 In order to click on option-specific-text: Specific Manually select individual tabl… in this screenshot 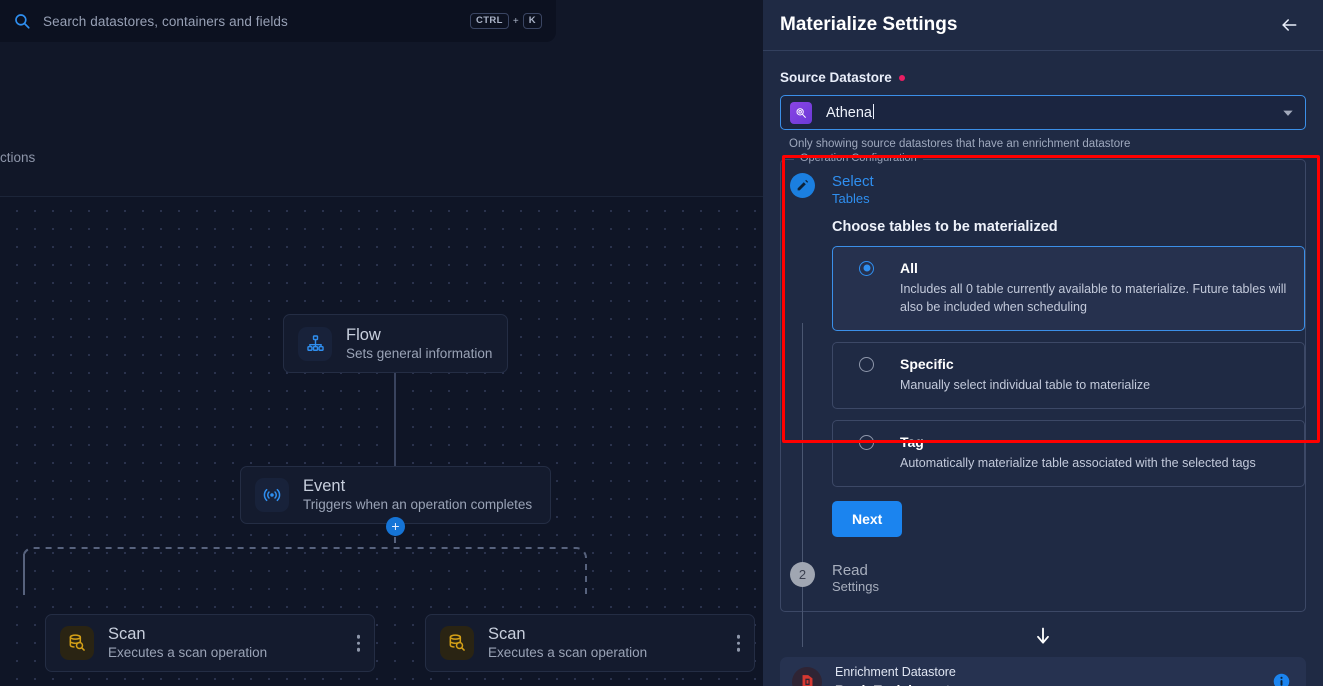, I will do `click(1025, 375)`.